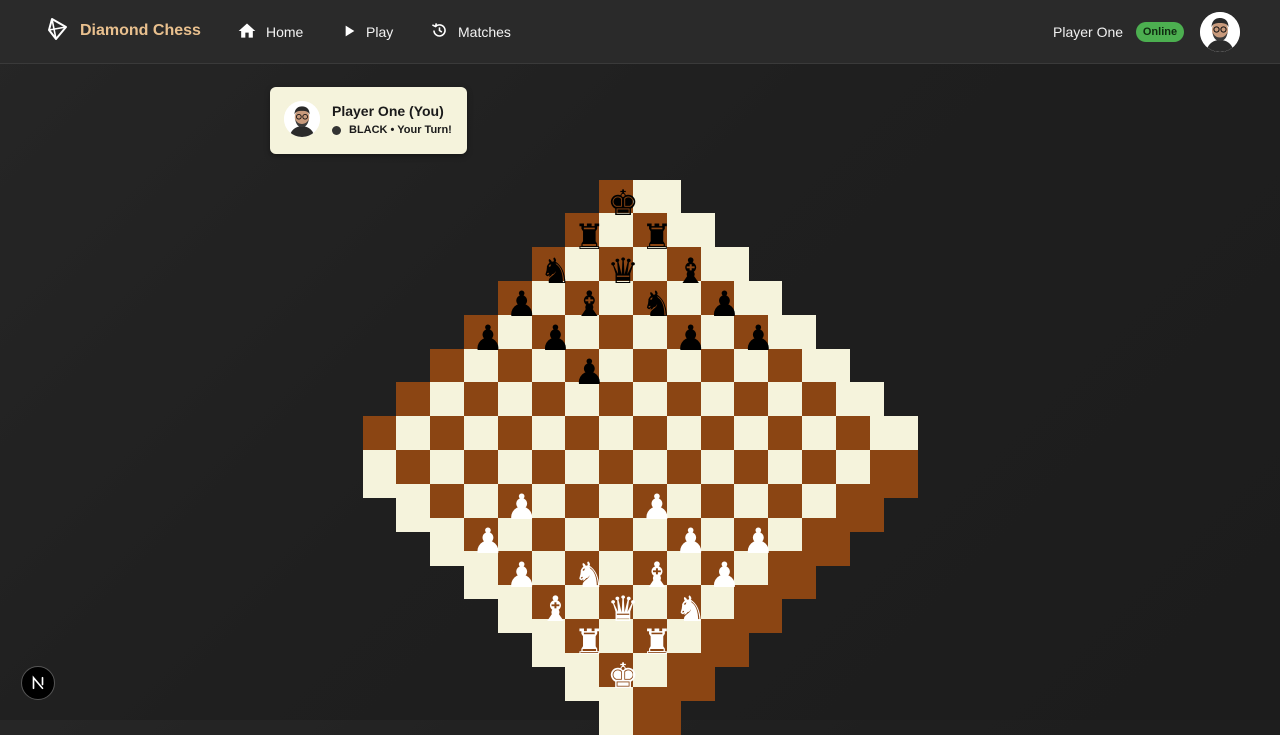  I want to click on player-card-name: Player One (You), so click(388, 111).